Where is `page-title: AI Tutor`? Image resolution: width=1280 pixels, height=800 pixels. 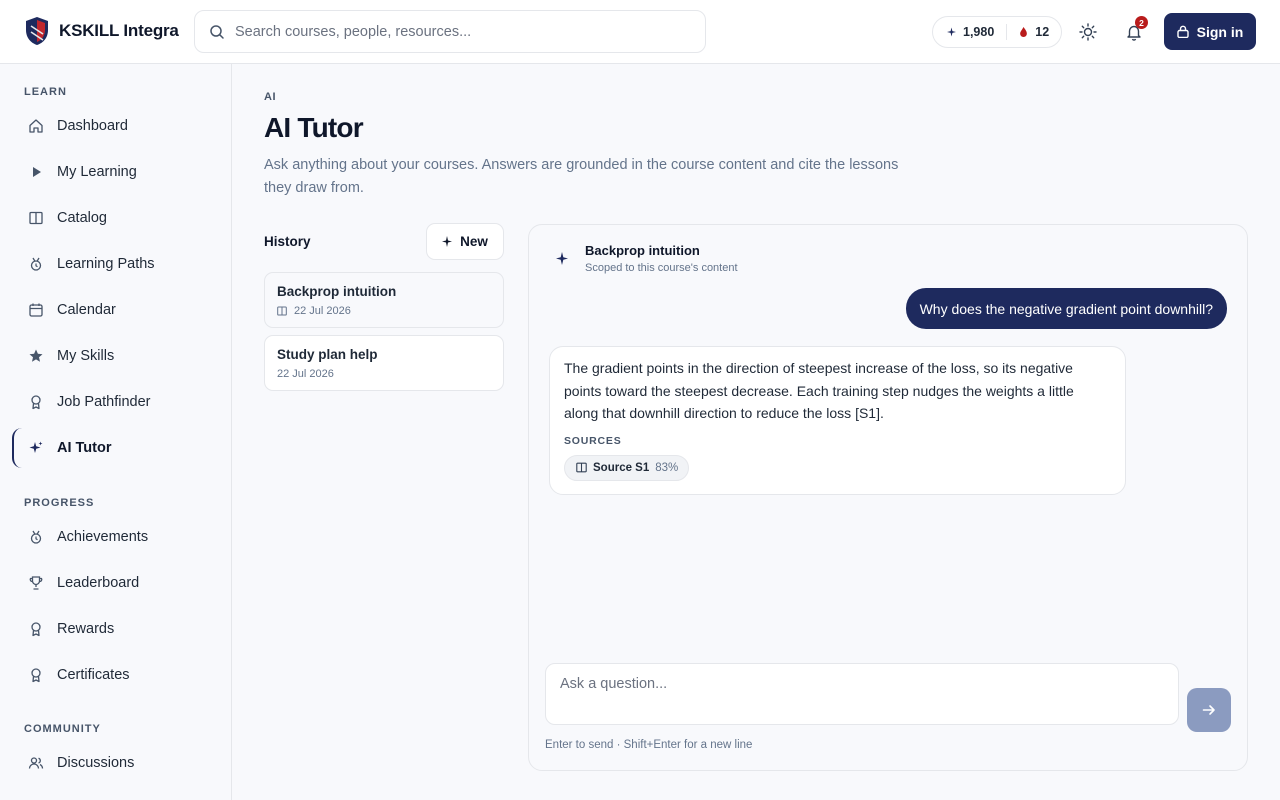 page-title: AI Tutor is located at coordinates (314, 127).